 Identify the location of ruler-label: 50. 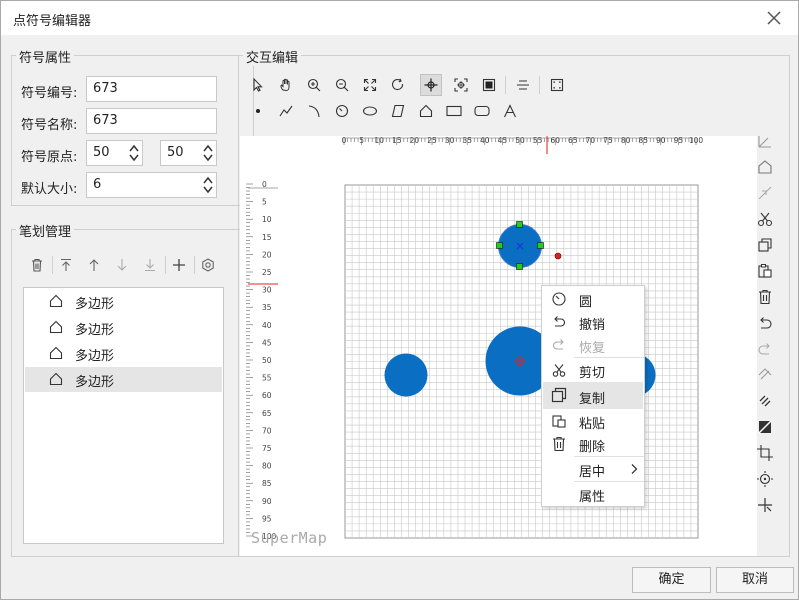
(520, 140).